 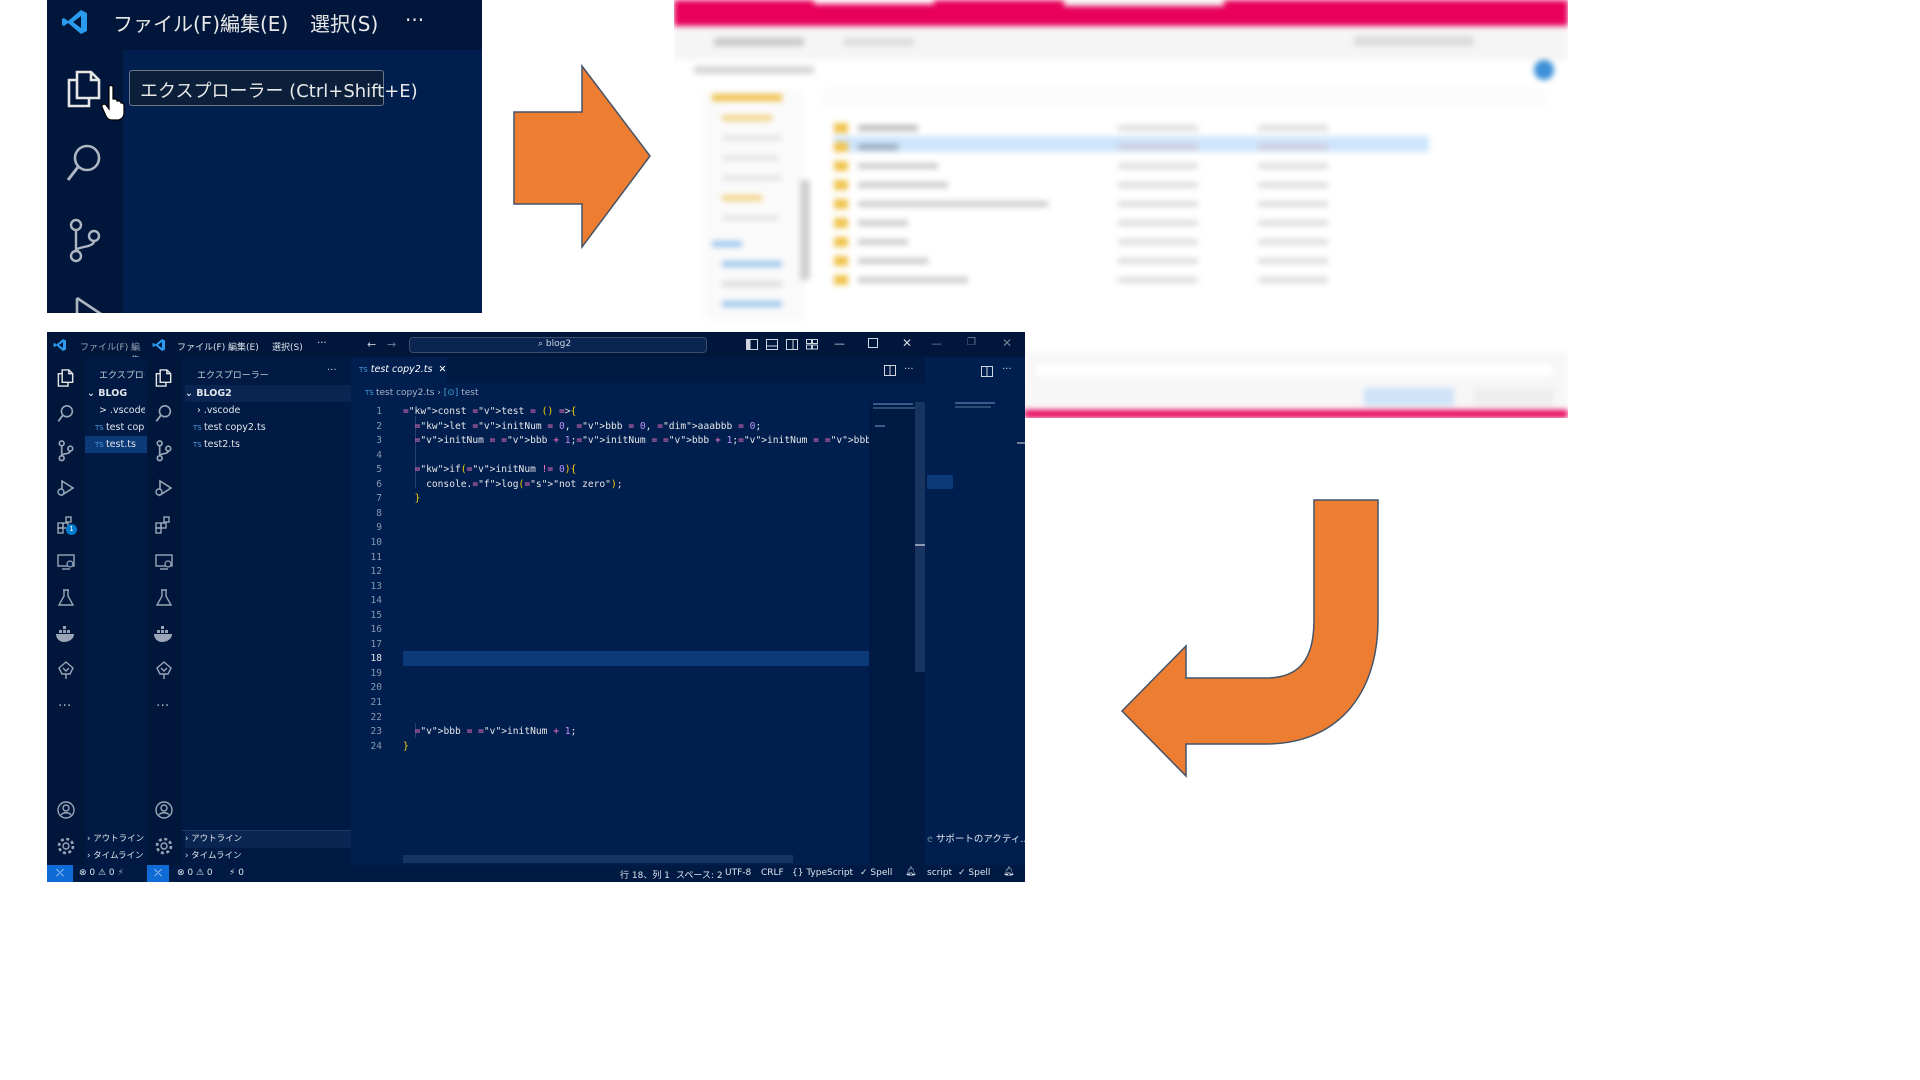 I want to click on code-line: 8, so click(x=610, y=514).